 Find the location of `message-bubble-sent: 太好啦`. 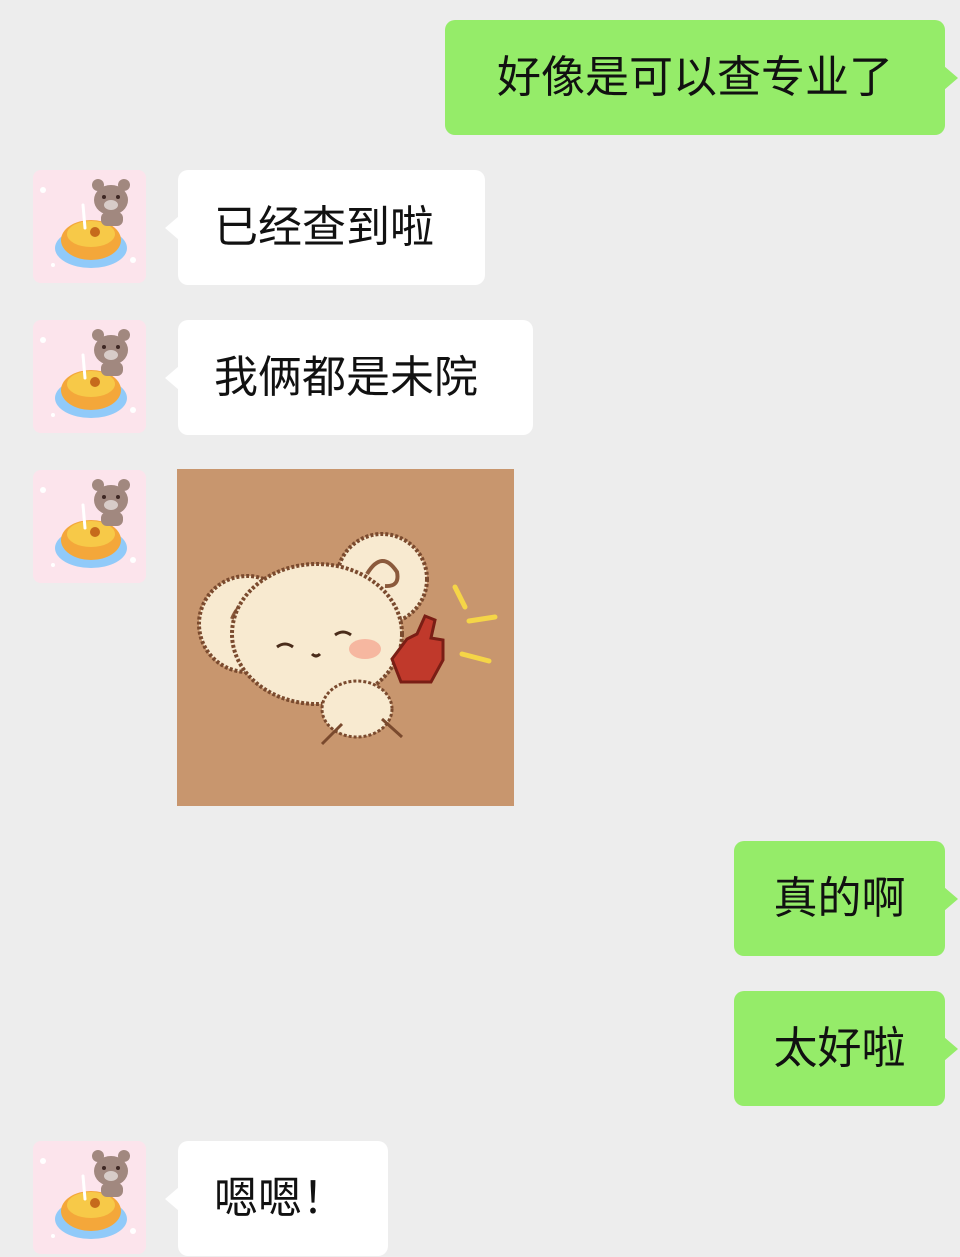

message-bubble-sent: 太好啦 is located at coordinates (846, 1048).